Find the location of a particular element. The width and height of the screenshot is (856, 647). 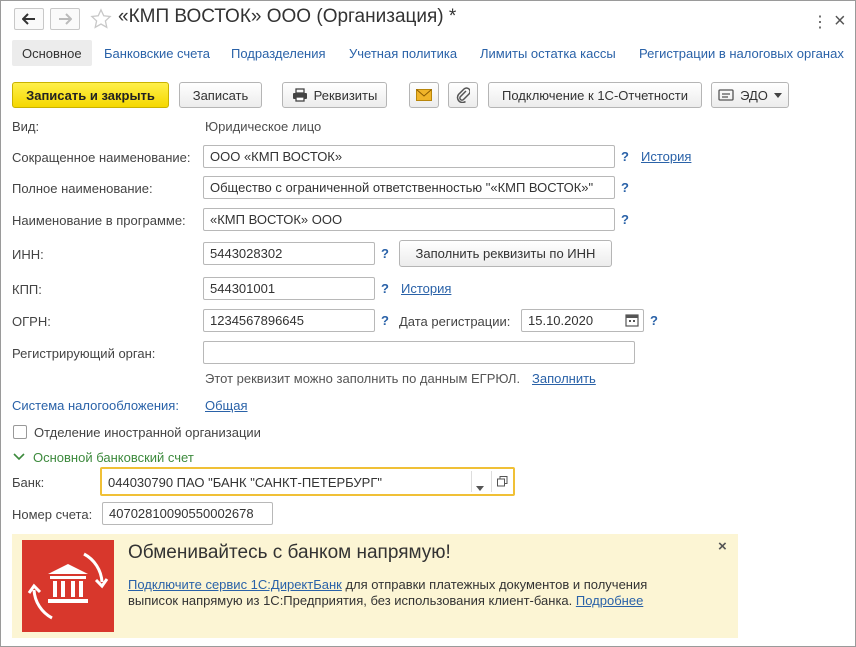

printer-icon is located at coordinates (299, 95).